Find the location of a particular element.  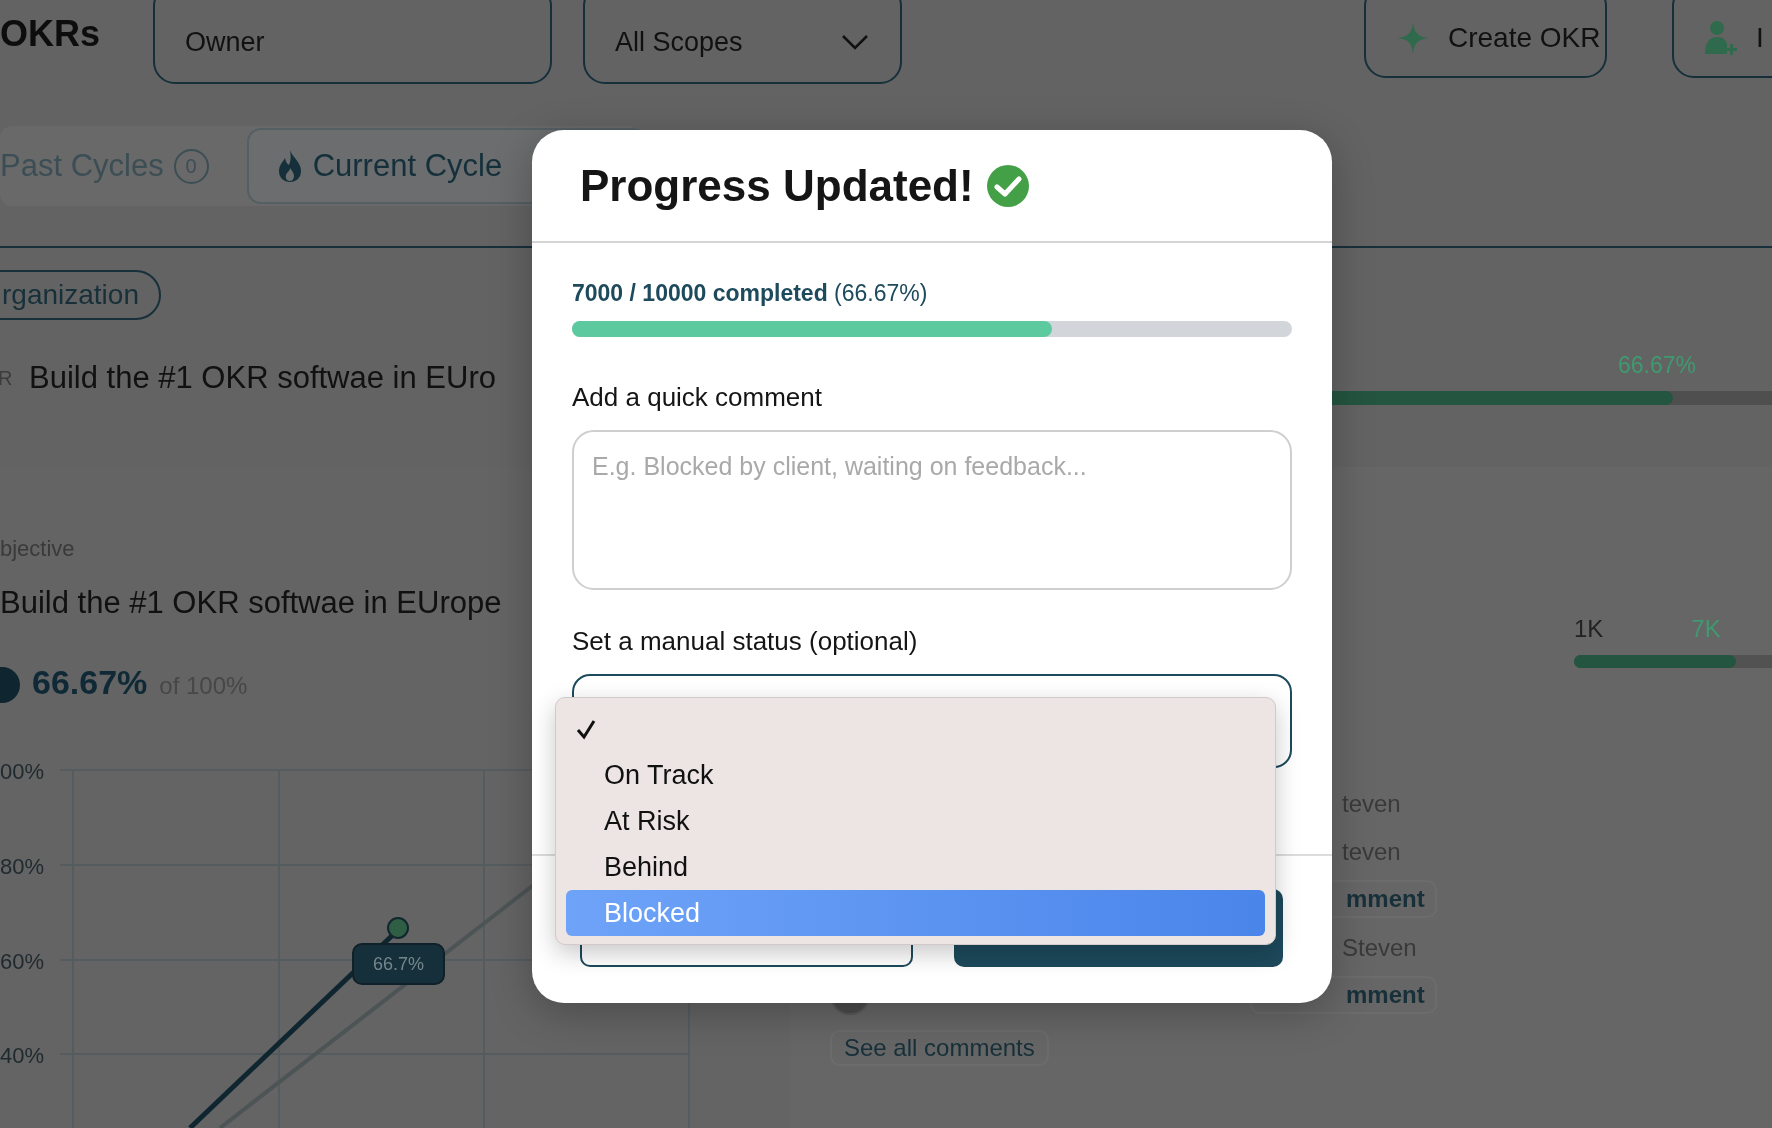

success-check-icon is located at coordinates (1007, 185).